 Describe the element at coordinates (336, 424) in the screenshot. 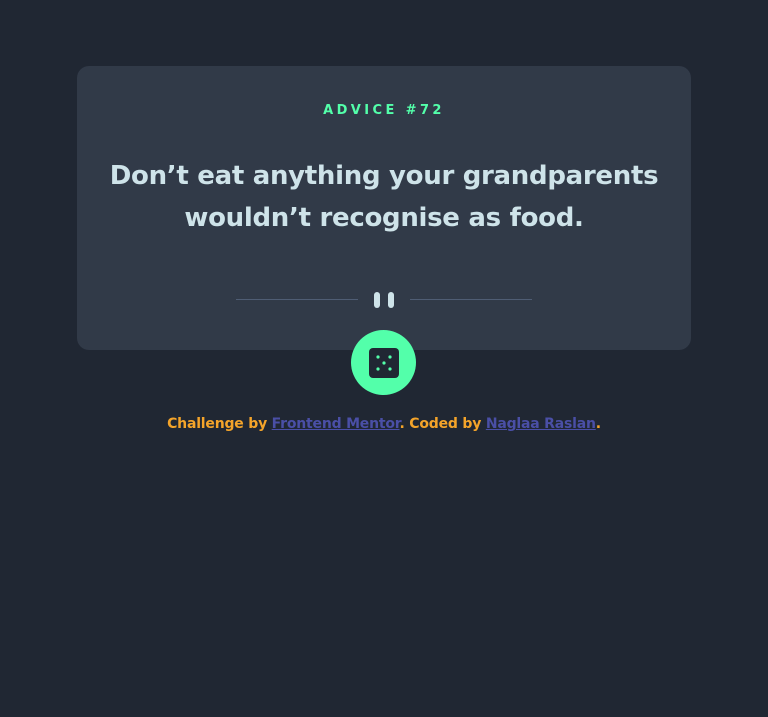

I see `frontend-mentor-link: Frontend Mentor` at that location.